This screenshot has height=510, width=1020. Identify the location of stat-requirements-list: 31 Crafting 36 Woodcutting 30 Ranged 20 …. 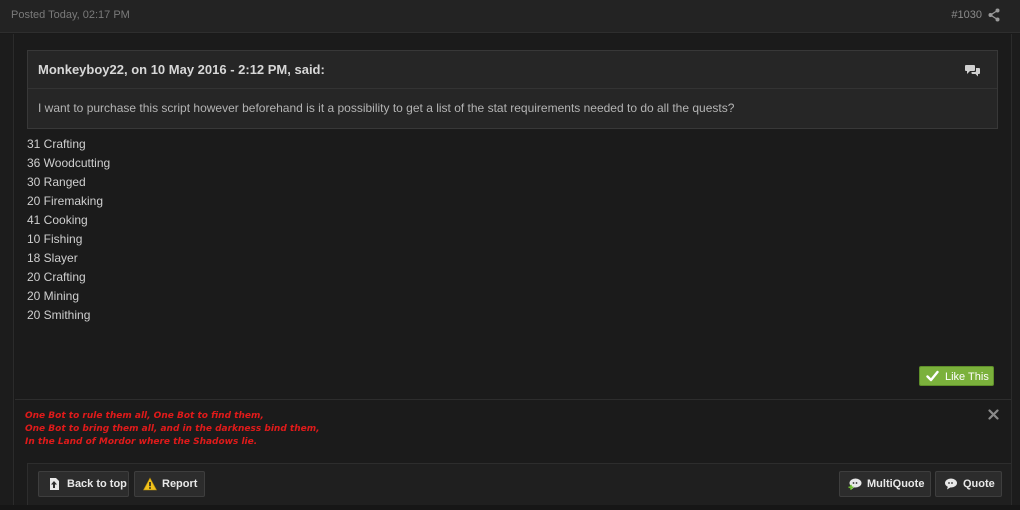
(68, 232).